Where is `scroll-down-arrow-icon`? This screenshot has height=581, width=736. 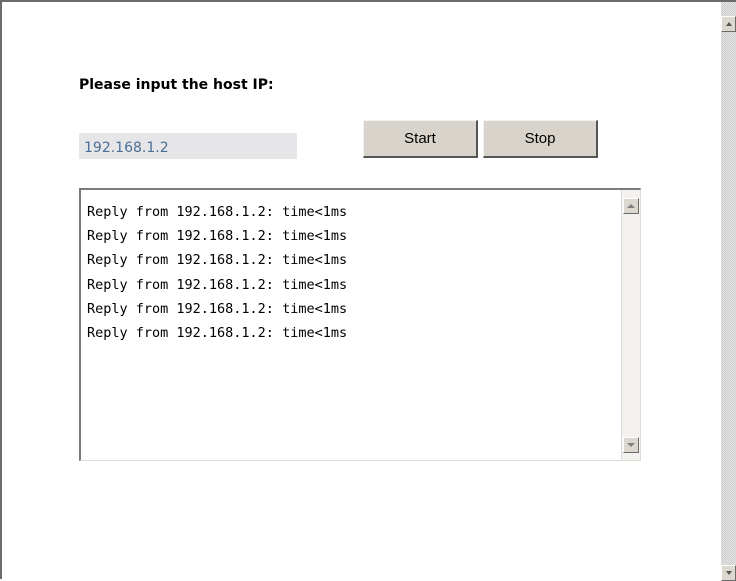 scroll-down-arrow-icon is located at coordinates (631, 445).